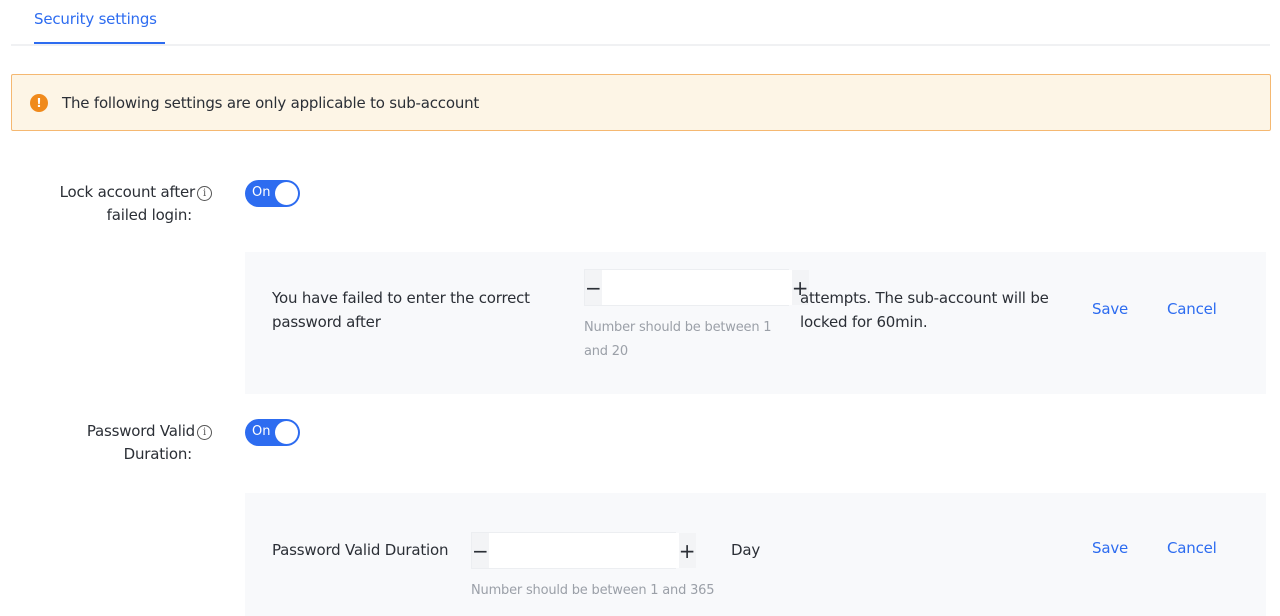 This screenshot has height=616, width=1280. I want to click on password-duration-field-label: Password Valid Duration, so click(360, 550).